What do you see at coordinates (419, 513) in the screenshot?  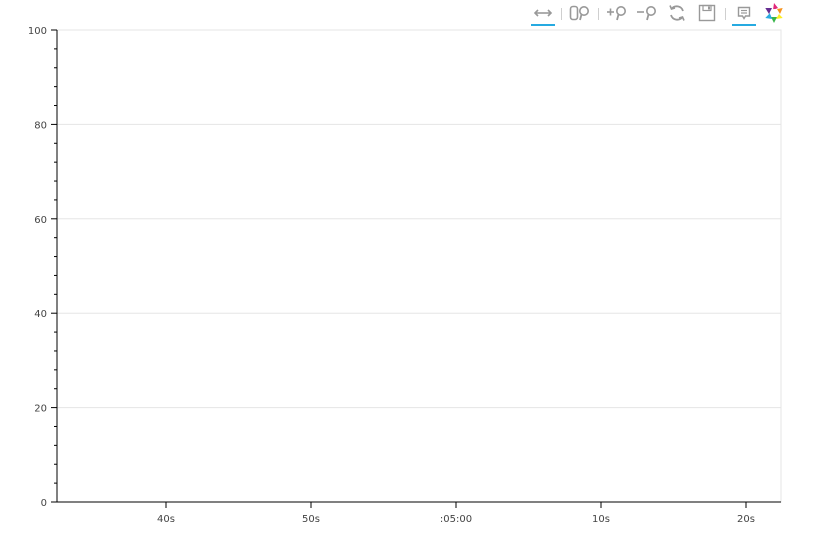 I see `x-axis: 40s 50s :05:00 10s 20s` at bounding box center [419, 513].